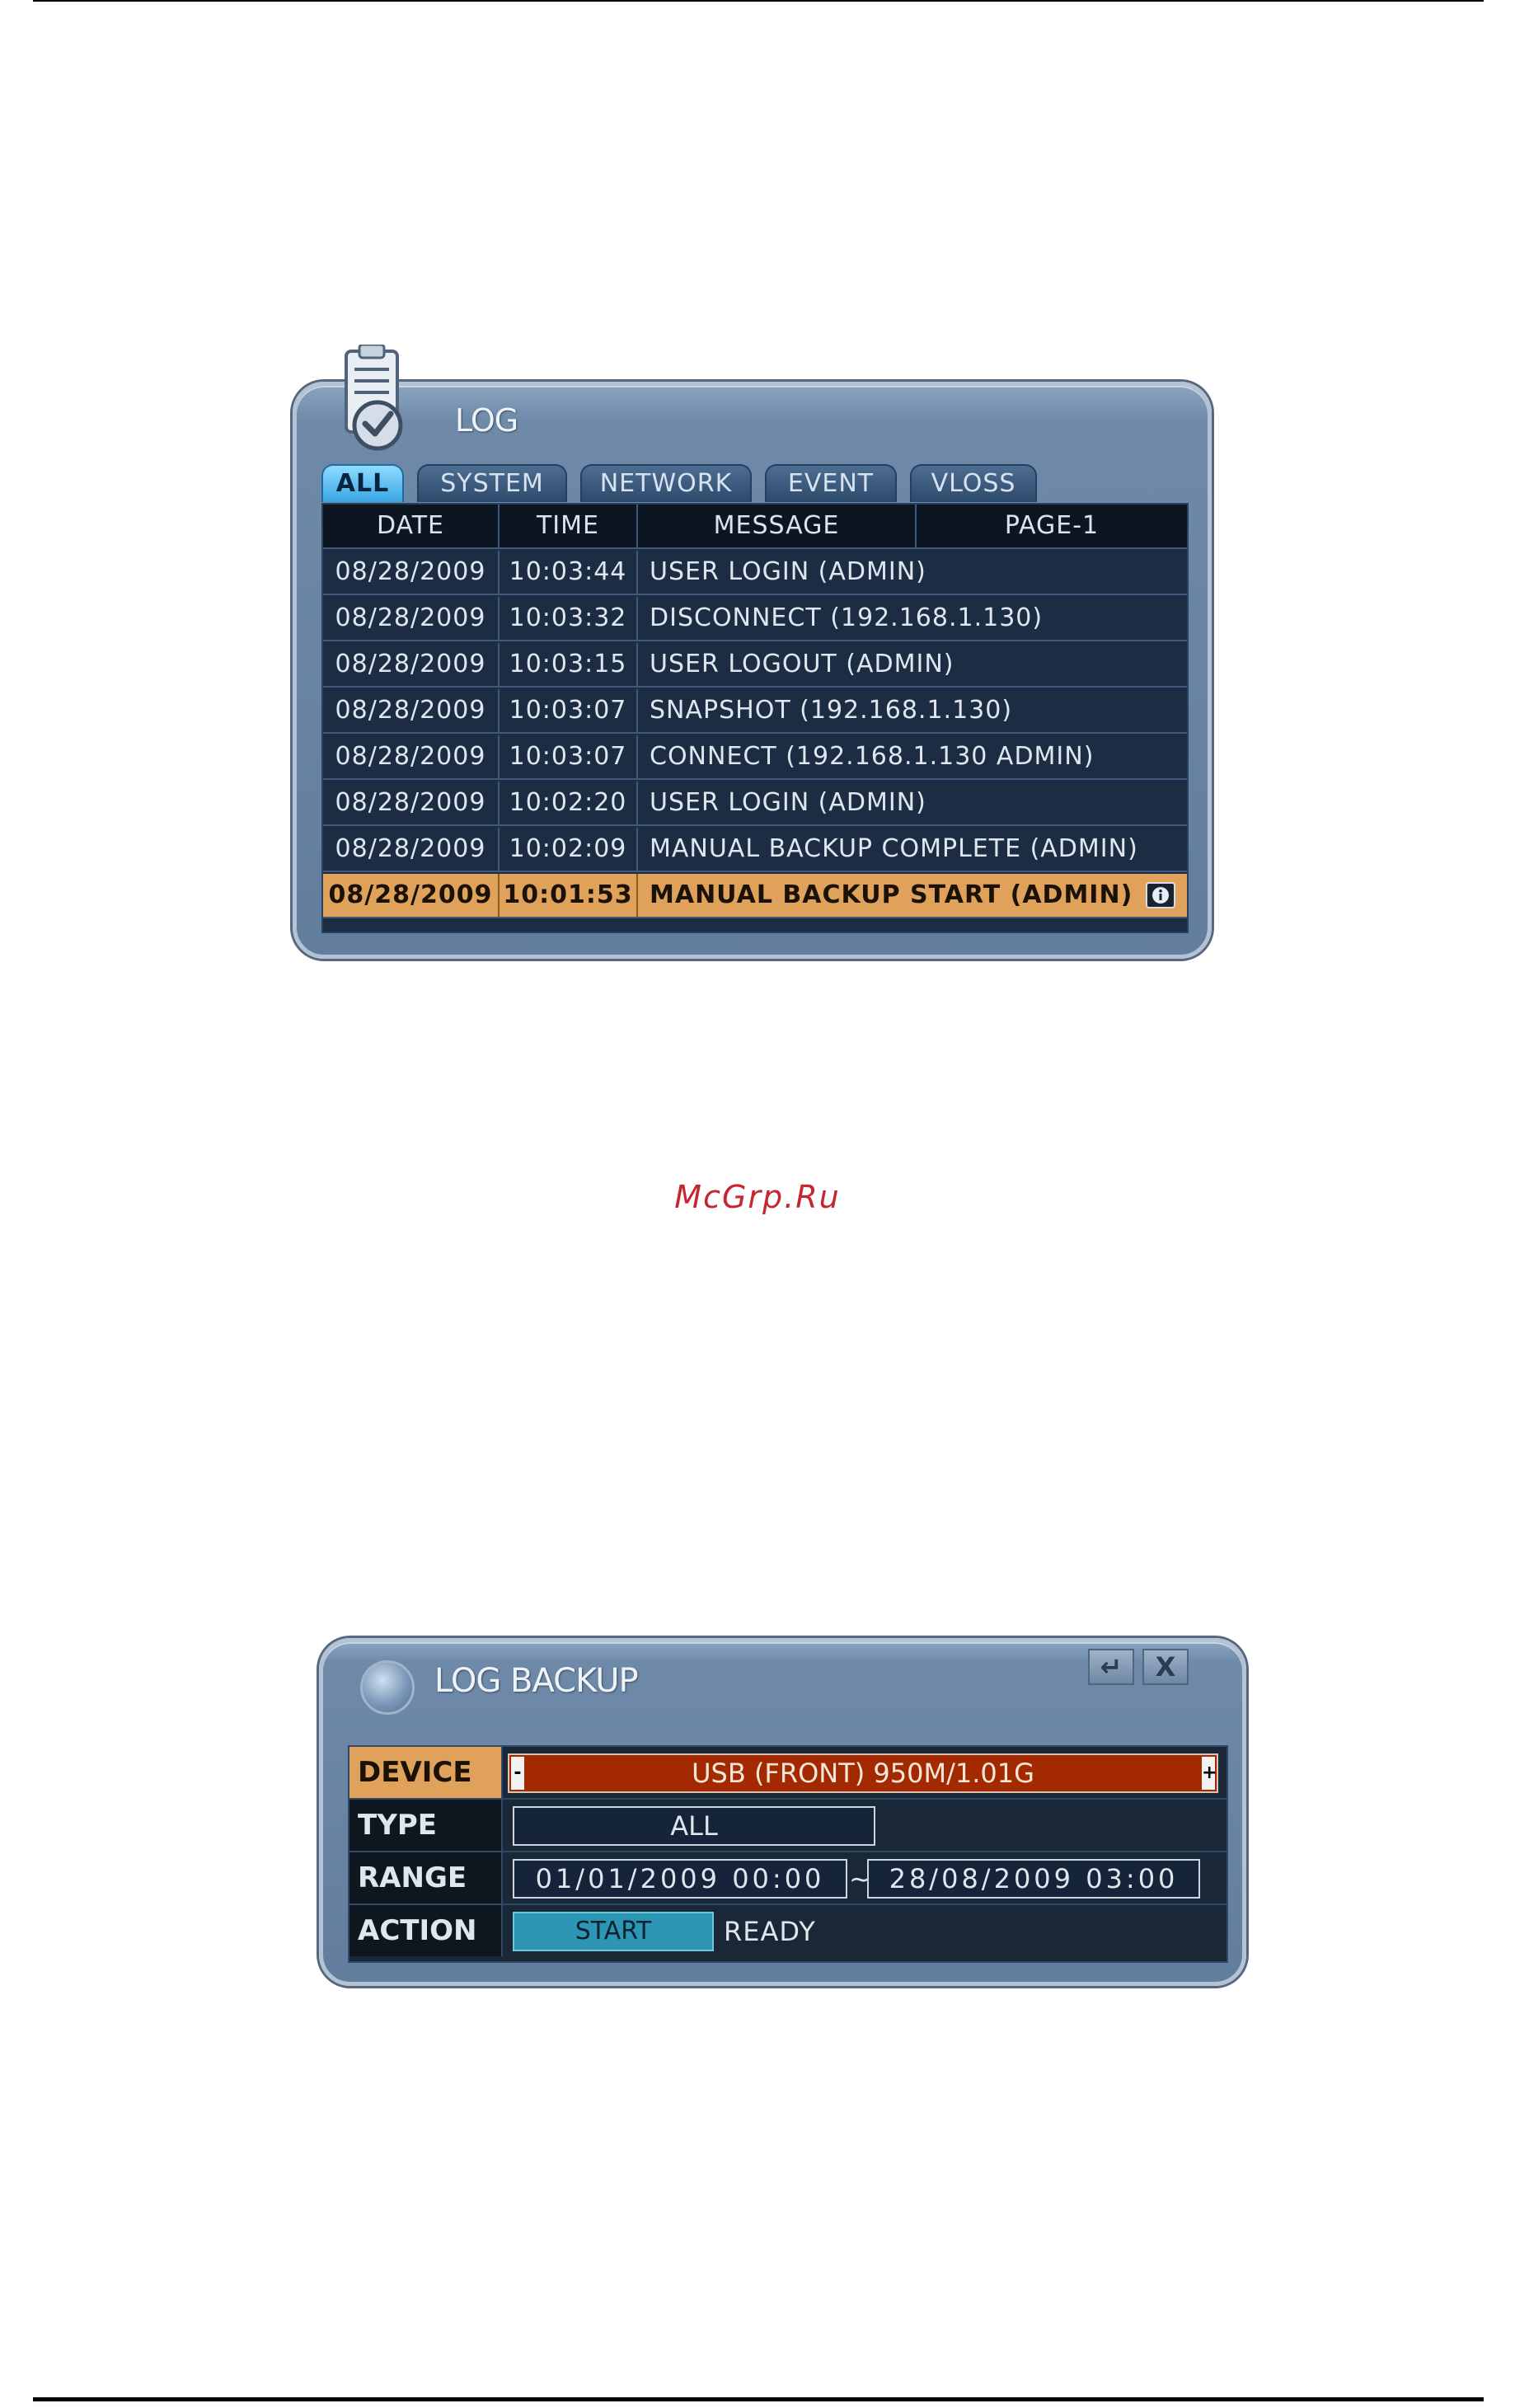  Describe the element at coordinates (1111, 1667) in the screenshot. I see `enter-button: ↵` at that location.